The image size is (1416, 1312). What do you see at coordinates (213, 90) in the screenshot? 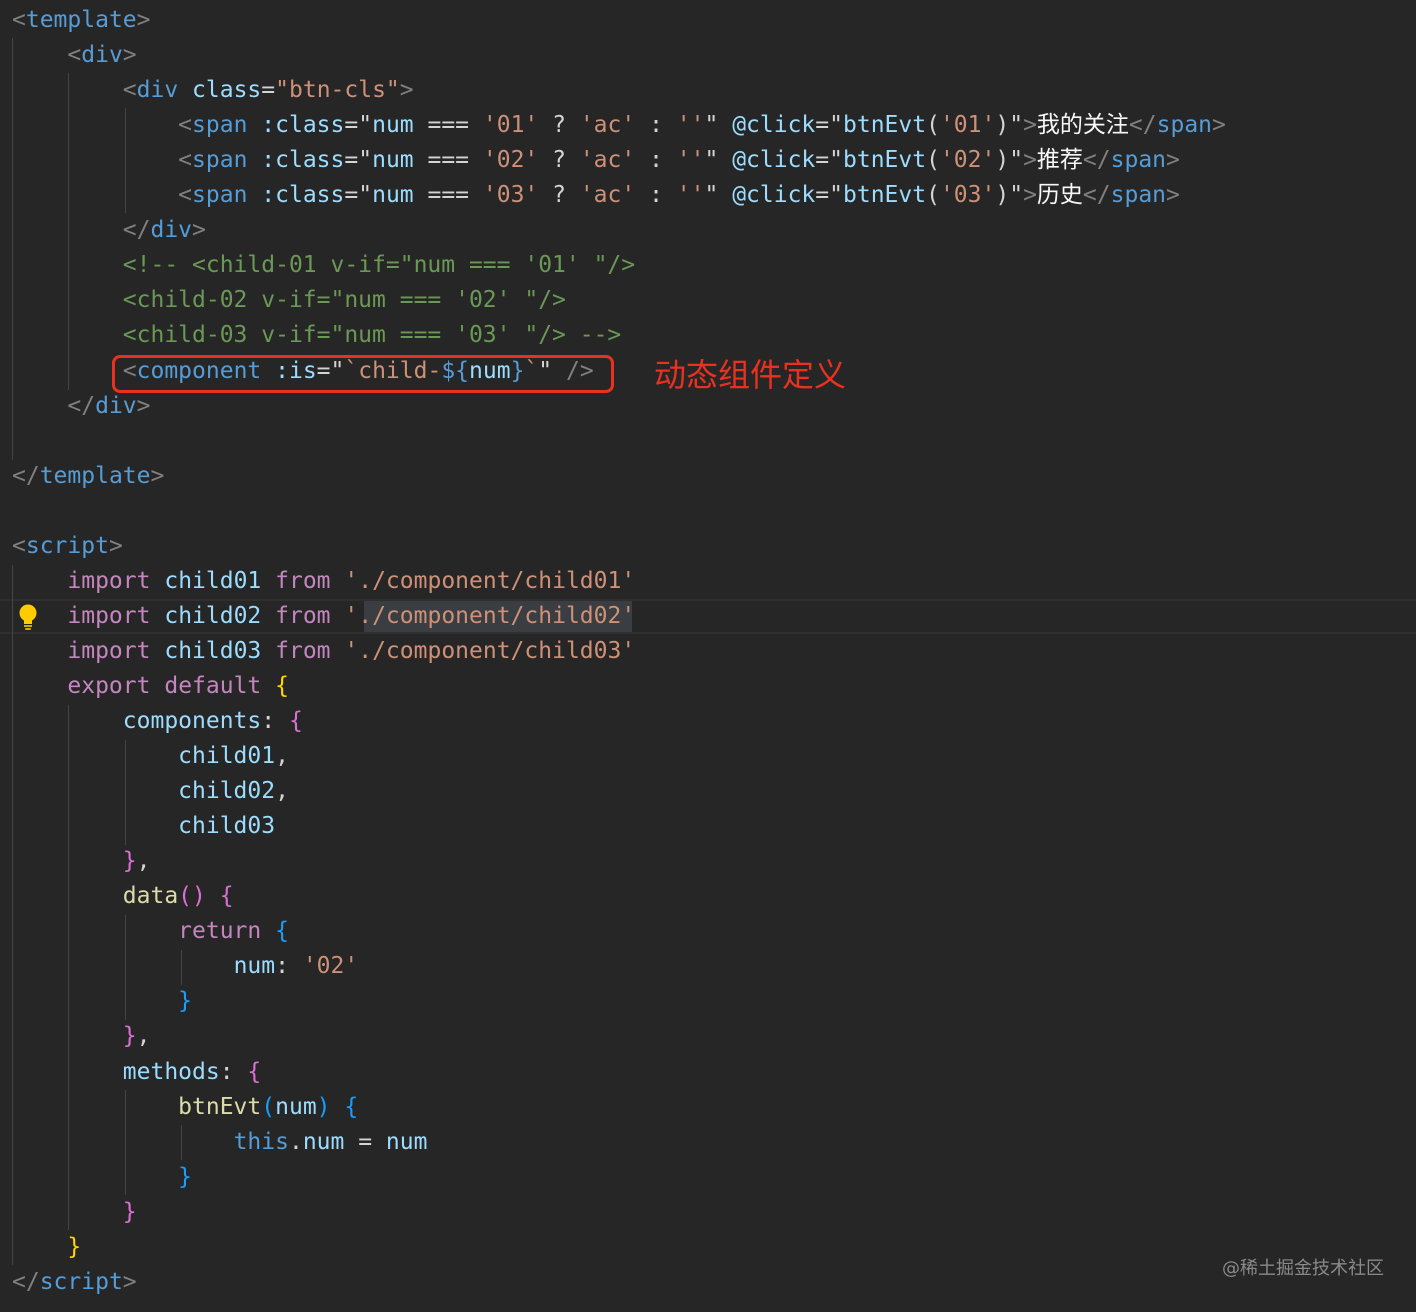
I see `code-line: <div class="btn-cls">` at bounding box center [213, 90].